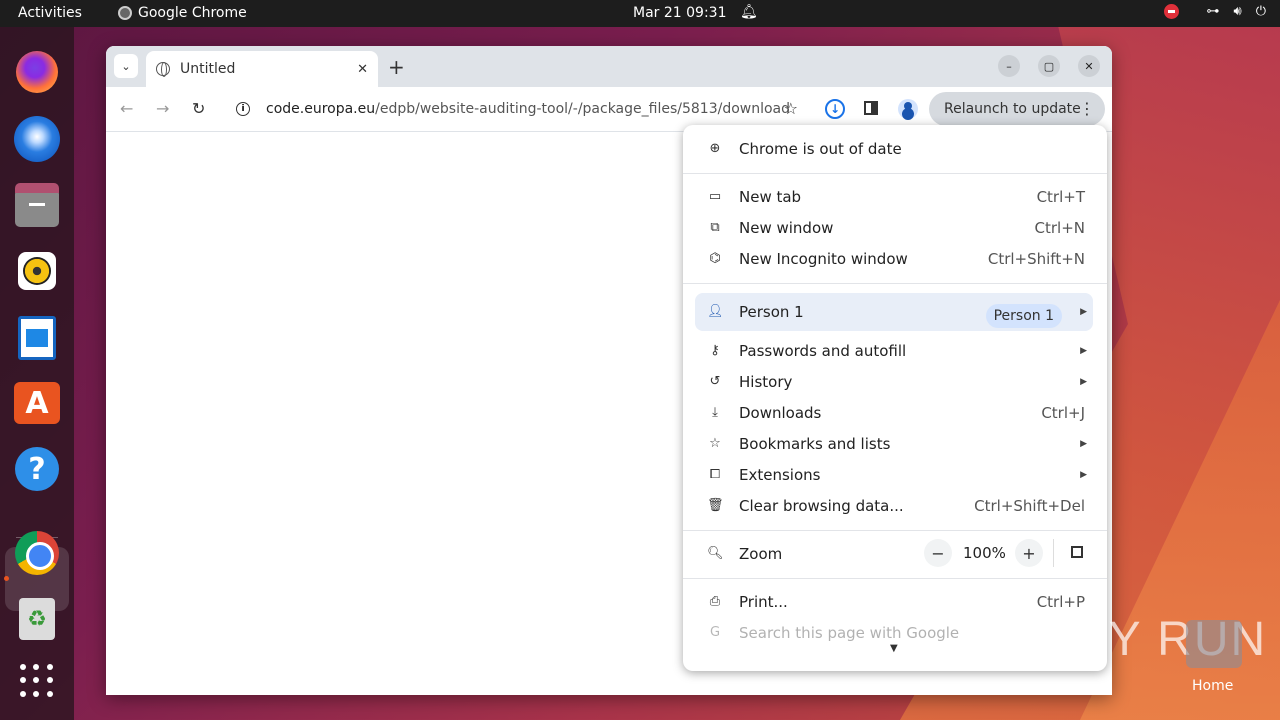  What do you see at coordinates (715, 381) in the screenshot?
I see `history-icon: ↺` at bounding box center [715, 381].